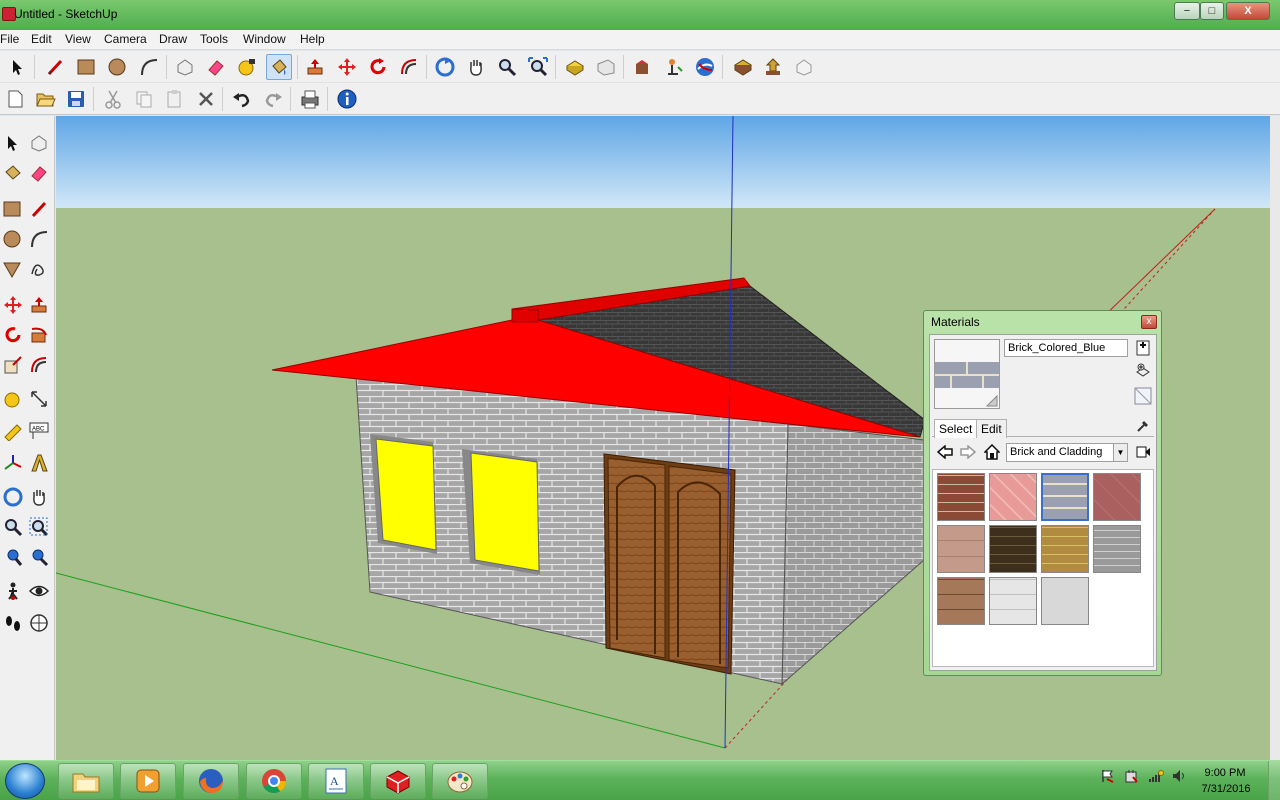  I want to click on menu-edit: Edit, so click(41, 39).